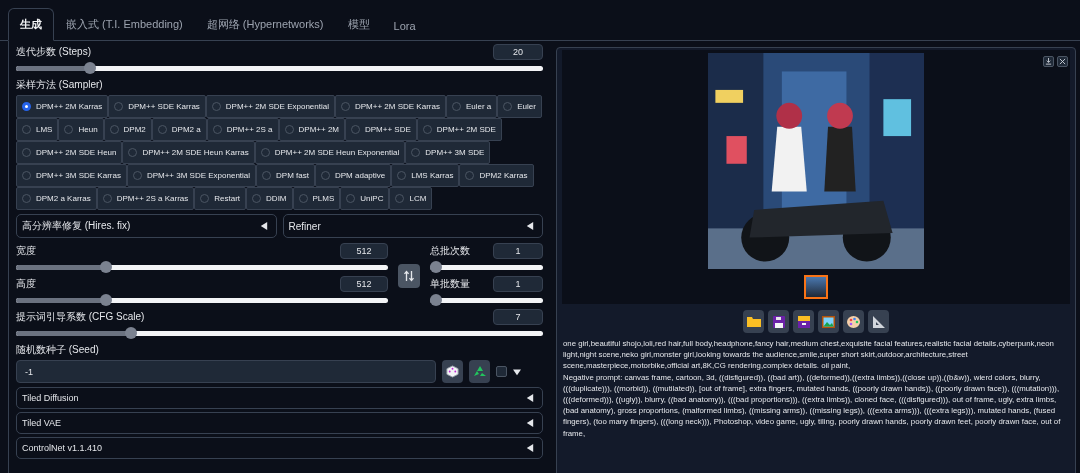  What do you see at coordinates (145, 198) in the screenshot?
I see `radio-option: DPM++ 2S a Karras` at bounding box center [145, 198].